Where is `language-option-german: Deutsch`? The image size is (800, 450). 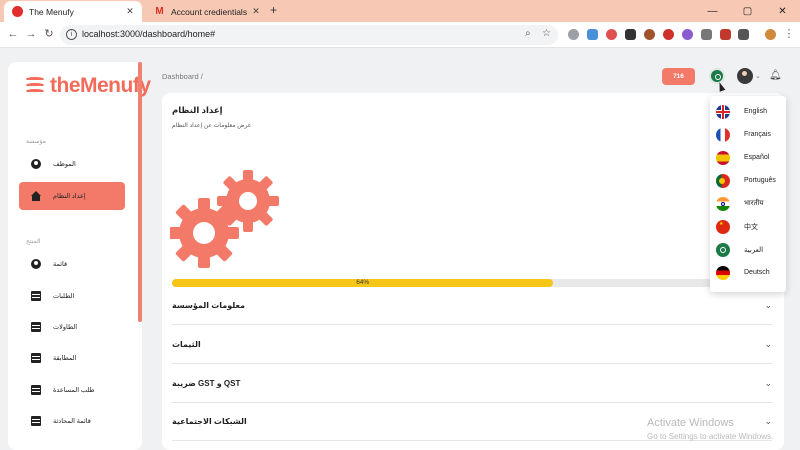
language-option-german: Deutsch is located at coordinates (748, 272).